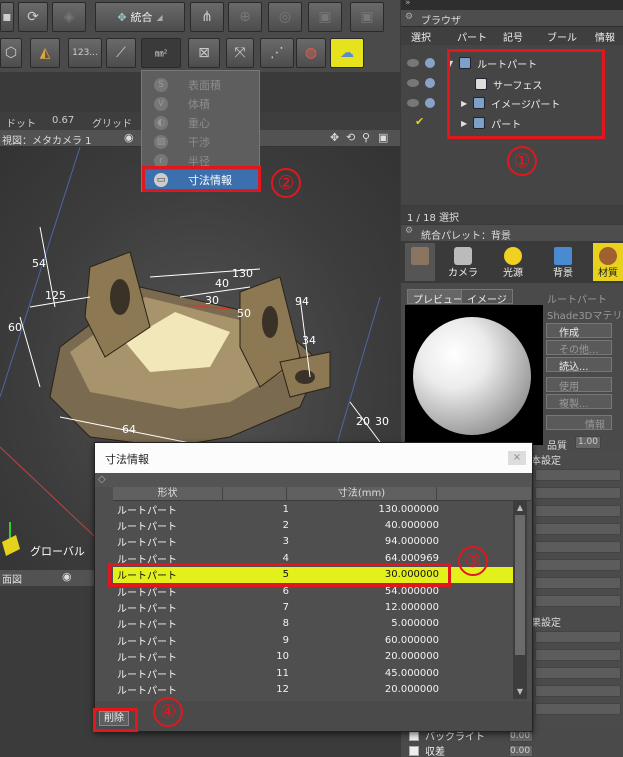 This screenshot has height=757, width=623. What do you see at coordinates (168, 493) in the screenshot?
I see `column-header-shape: 形状` at bounding box center [168, 493].